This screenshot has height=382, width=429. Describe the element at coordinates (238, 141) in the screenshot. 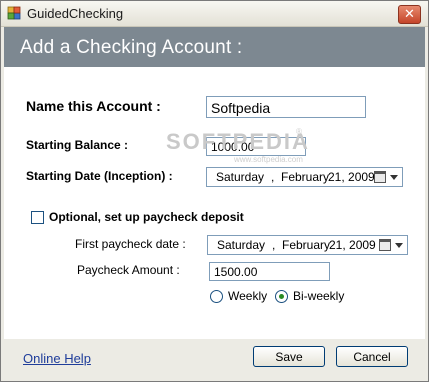

I see `watermark-text: SOFTPEDIA` at that location.